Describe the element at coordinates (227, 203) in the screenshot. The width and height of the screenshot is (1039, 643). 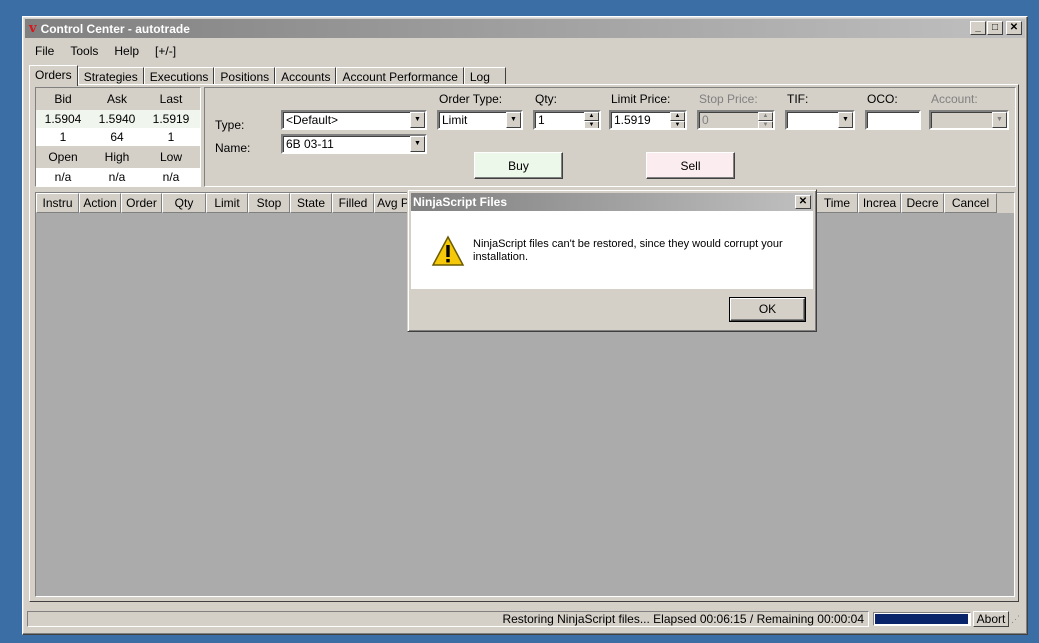
I see `col-limit: Limit` at that location.